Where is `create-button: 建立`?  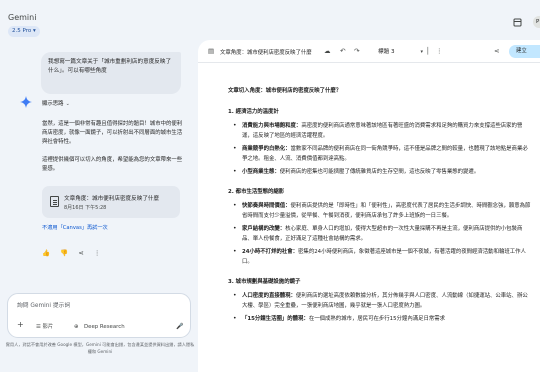
create-button: 建立 is located at coordinates (524, 51).